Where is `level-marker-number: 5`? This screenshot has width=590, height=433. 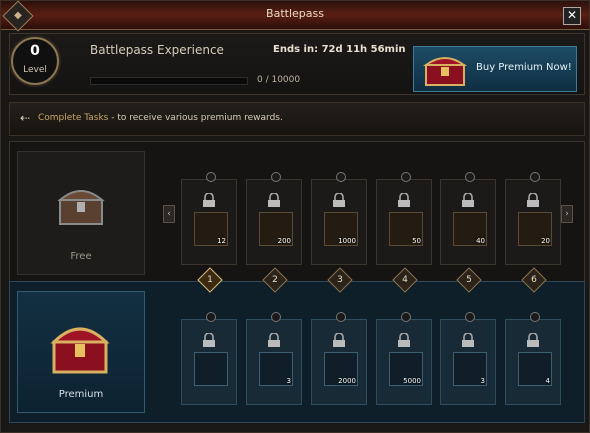
level-marker-number: 5 is located at coordinates (469, 280).